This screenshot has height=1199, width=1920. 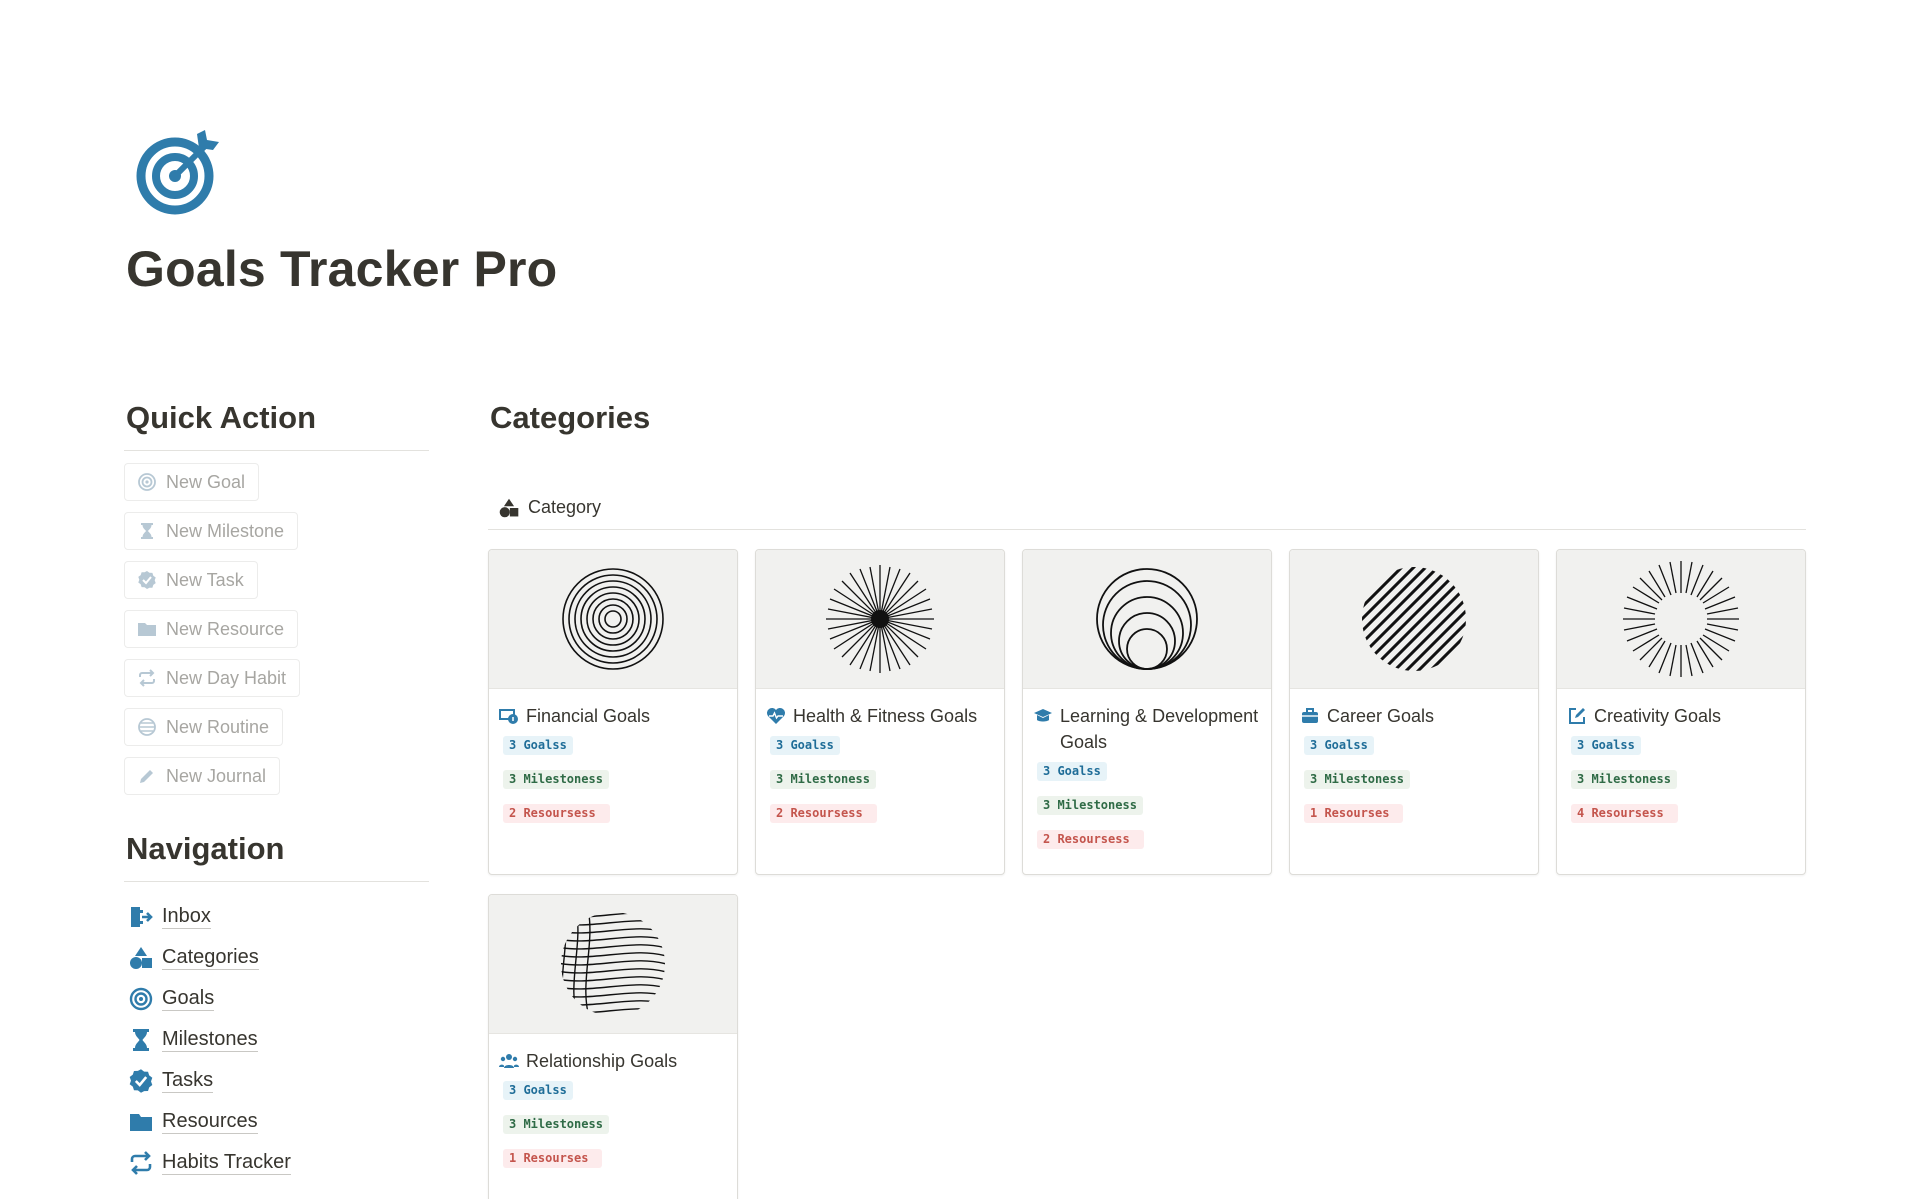 What do you see at coordinates (146, 776) in the screenshot?
I see `pencil-icon` at bounding box center [146, 776].